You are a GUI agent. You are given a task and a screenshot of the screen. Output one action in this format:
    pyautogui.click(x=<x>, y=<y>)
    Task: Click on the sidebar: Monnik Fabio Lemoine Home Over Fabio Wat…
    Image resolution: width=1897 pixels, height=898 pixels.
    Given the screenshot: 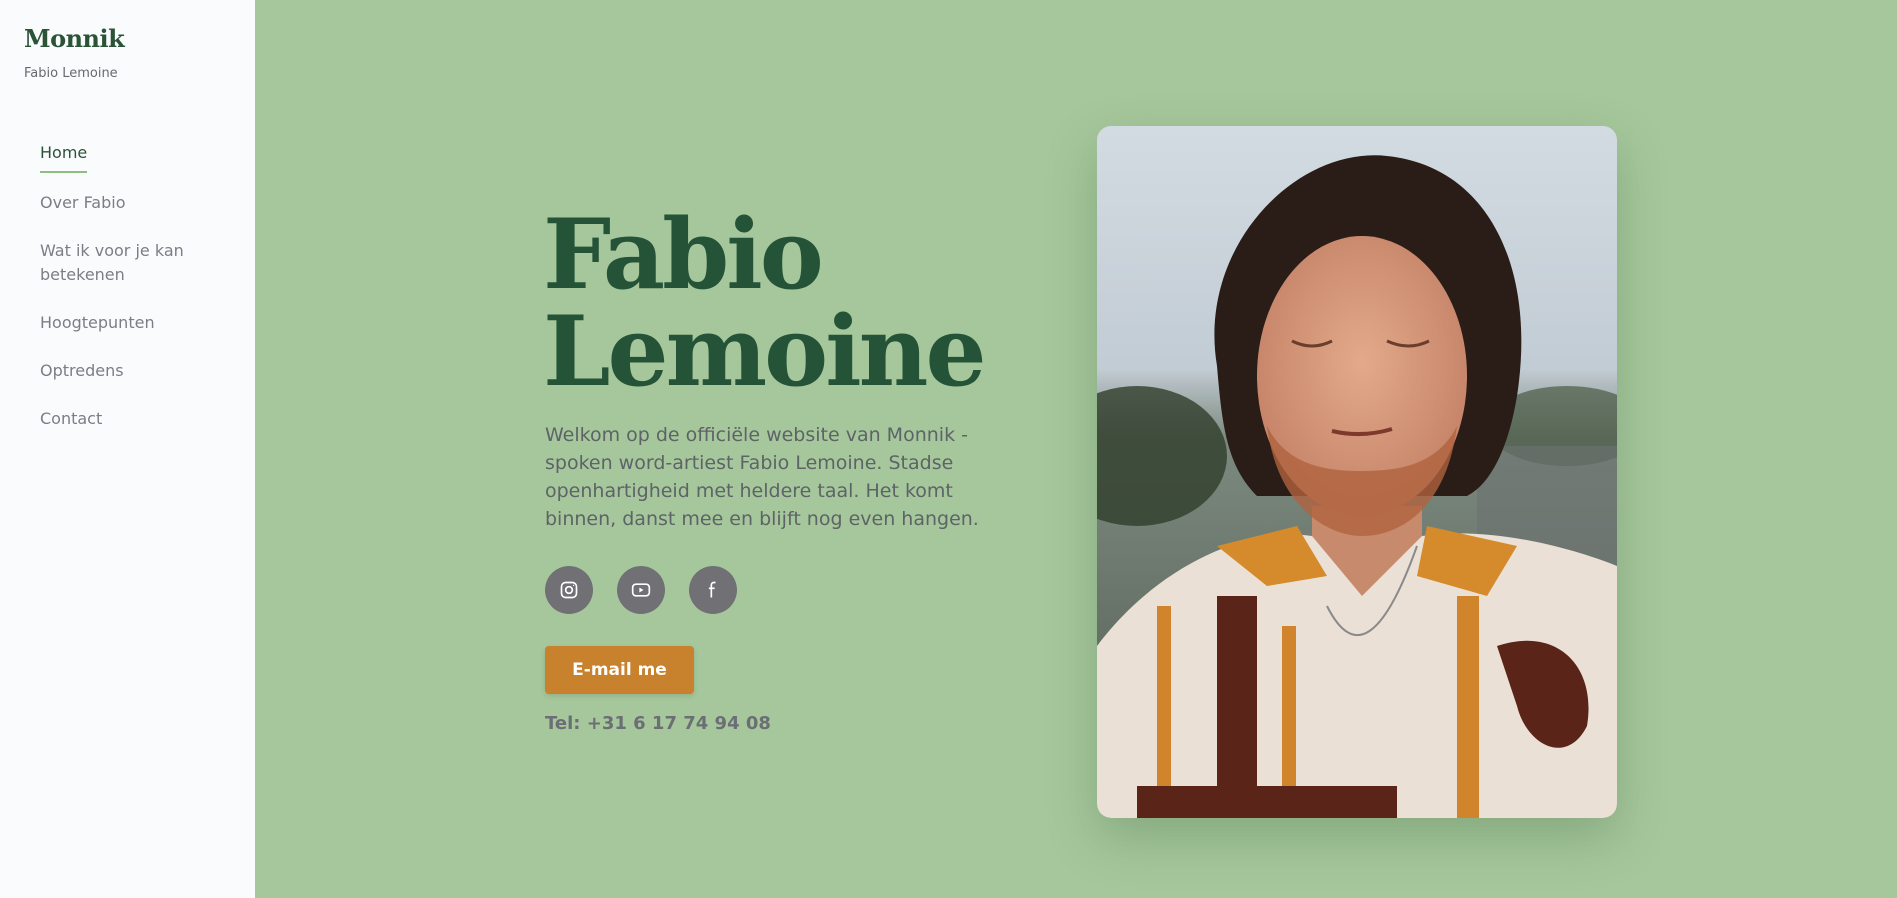 What is the action you would take?
    pyautogui.click(x=127, y=449)
    